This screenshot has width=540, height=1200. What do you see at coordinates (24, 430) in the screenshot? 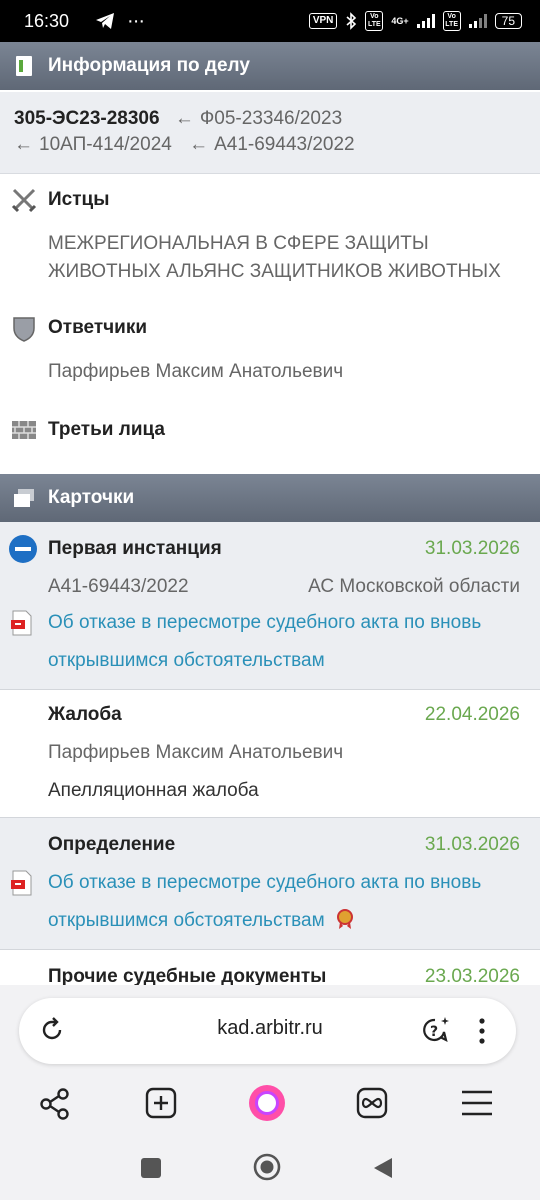
I see `wall-icon` at bounding box center [24, 430].